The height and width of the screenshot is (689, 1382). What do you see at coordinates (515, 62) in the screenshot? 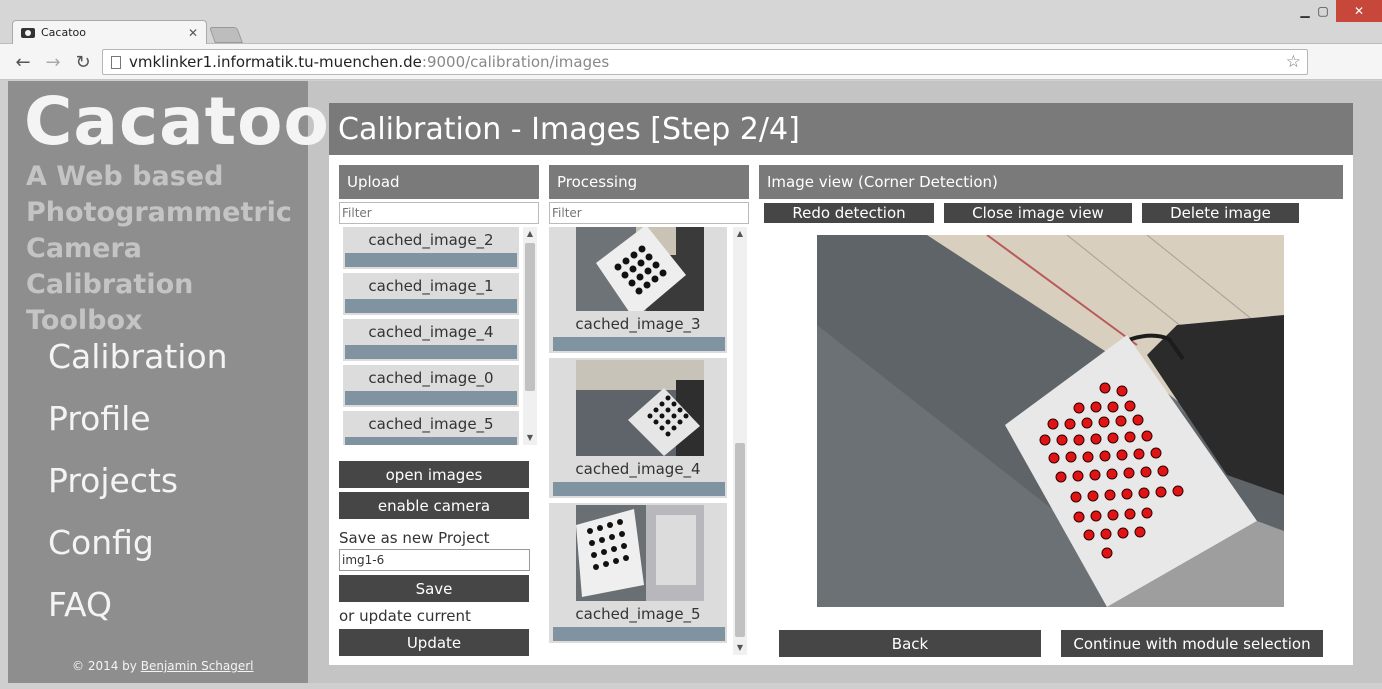
I see `url-path: :9000/calibration/images` at bounding box center [515, 62].